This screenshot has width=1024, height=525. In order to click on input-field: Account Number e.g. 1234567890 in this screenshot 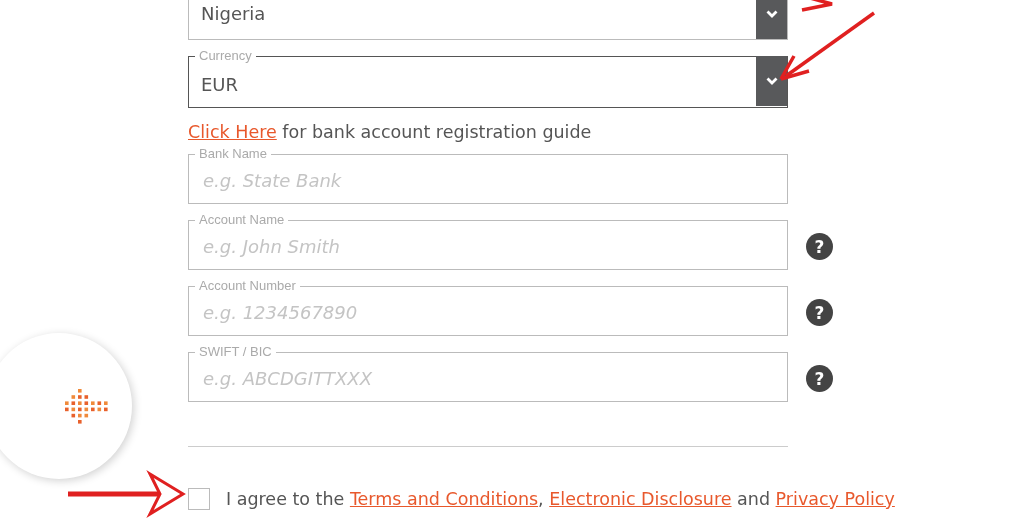, I will do `click(488, 307)`.